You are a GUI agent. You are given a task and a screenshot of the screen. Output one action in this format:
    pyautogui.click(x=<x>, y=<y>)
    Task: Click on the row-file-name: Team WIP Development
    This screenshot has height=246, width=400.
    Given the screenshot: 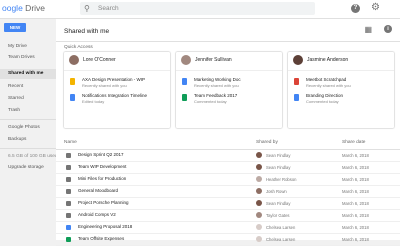 What is the action you would take?
    pyautogui.click(x=102, y=166)
    